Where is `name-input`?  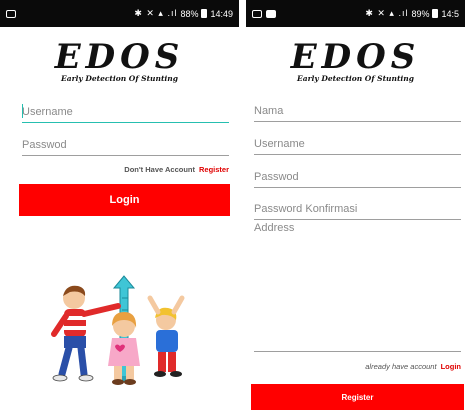 name-input is located at coordinates (357, 110).